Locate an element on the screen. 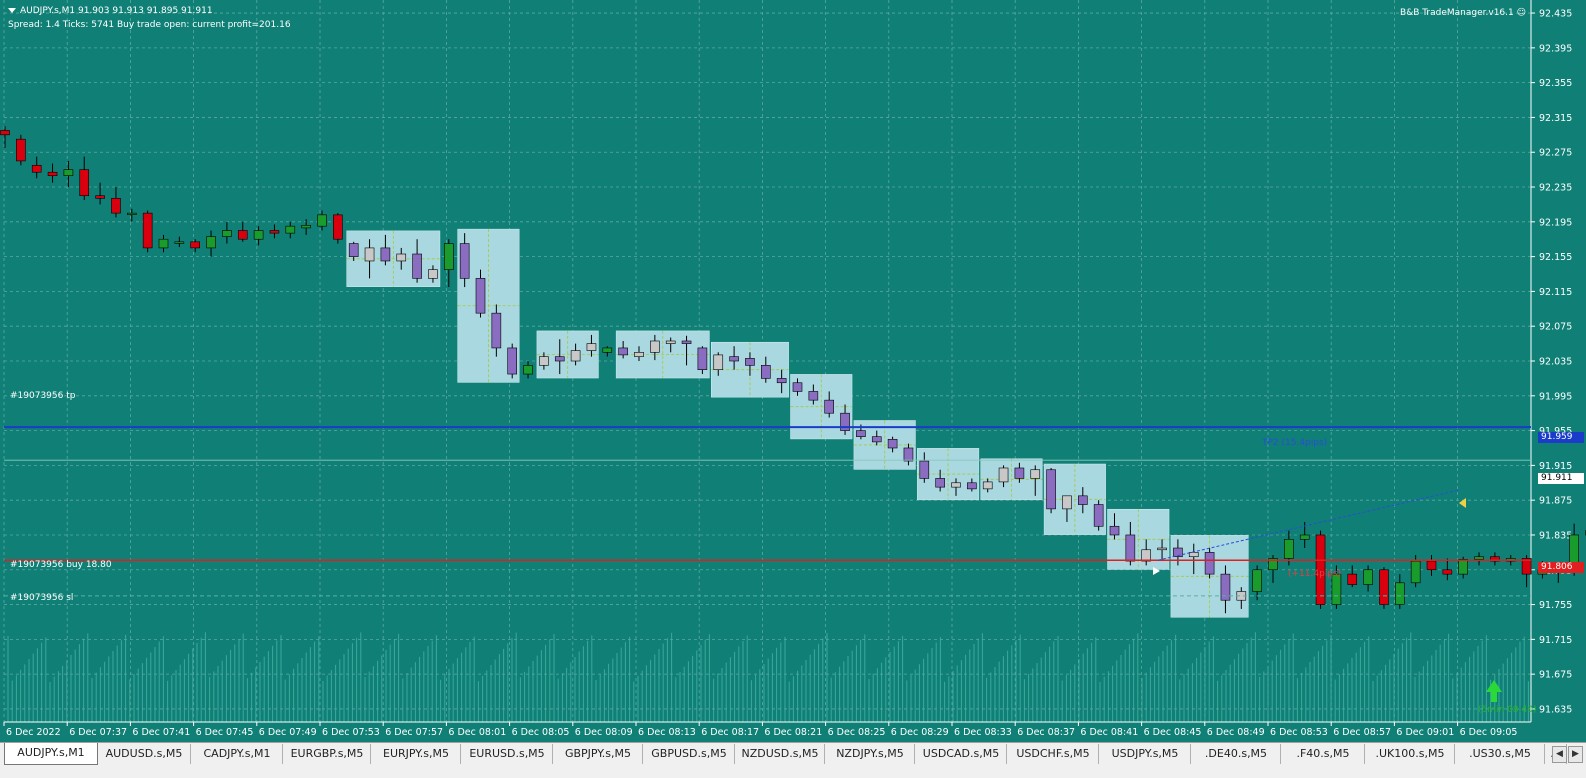 This screenshot has height=778, width=1586. chart-tab: AUDJPY.s,M1 is located at coordinates (51, 754).